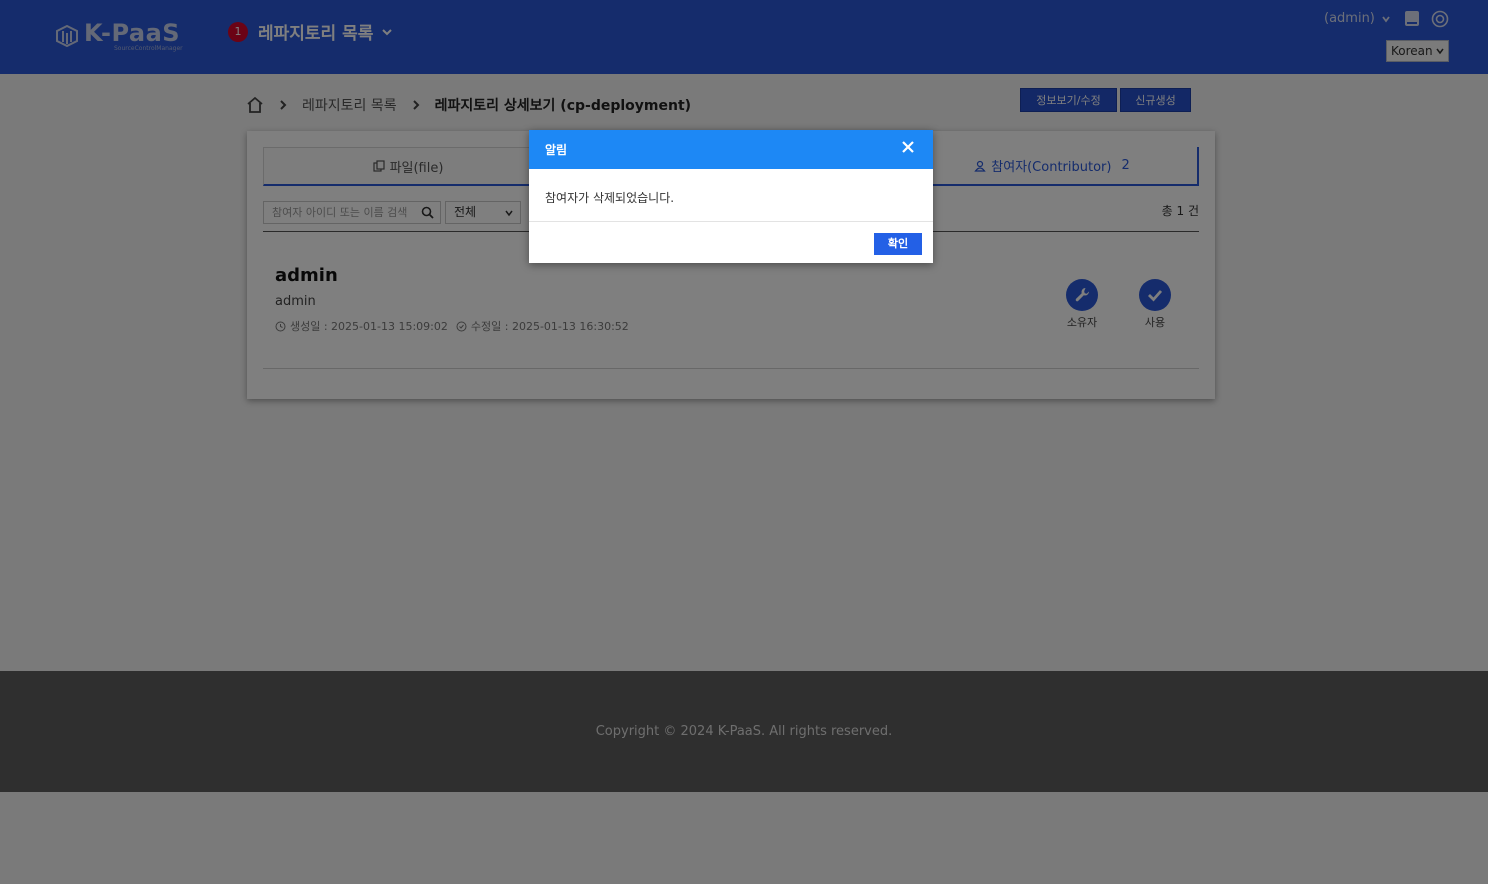 This screenshot has height=884, width=1488. I want to click on dialog-message: 참여자가 삭제되었습니다., so click(731, 195).